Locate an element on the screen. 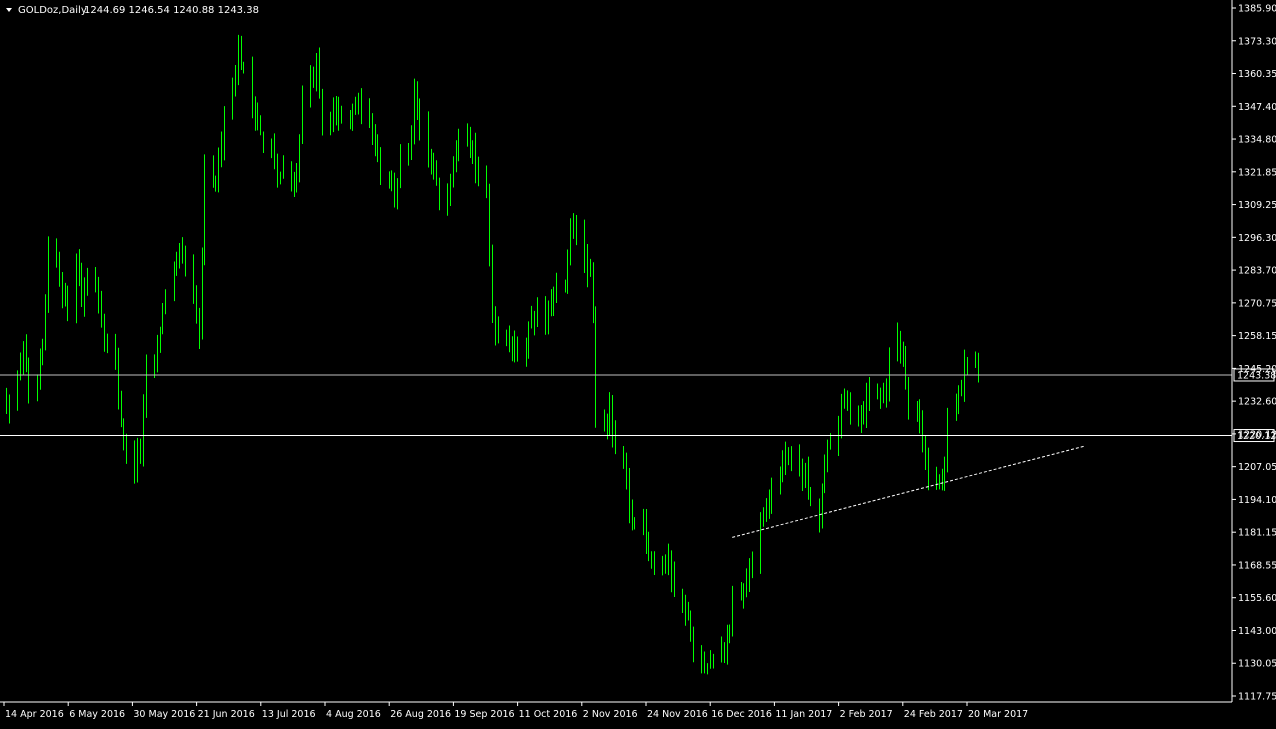 The height and width of the screenshot is (729, 1276). price-tick-label: 1130.05 is located at coordinates (1257, 664).